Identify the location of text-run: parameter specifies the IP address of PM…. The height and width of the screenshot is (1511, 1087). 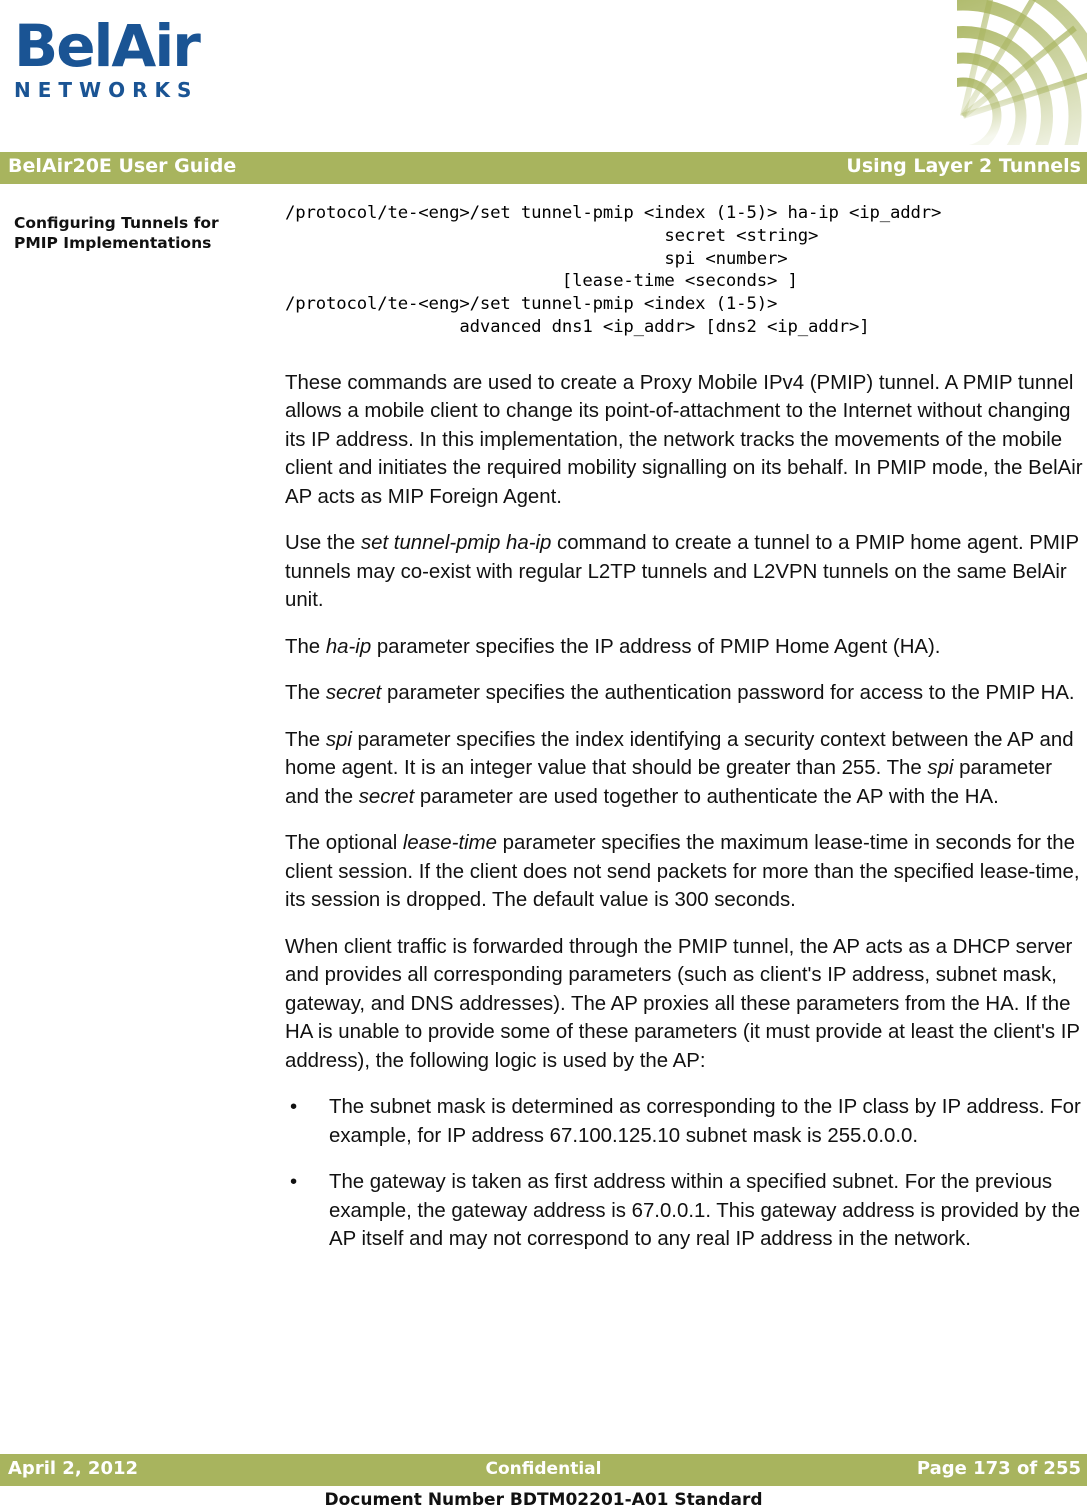
(656, 646).